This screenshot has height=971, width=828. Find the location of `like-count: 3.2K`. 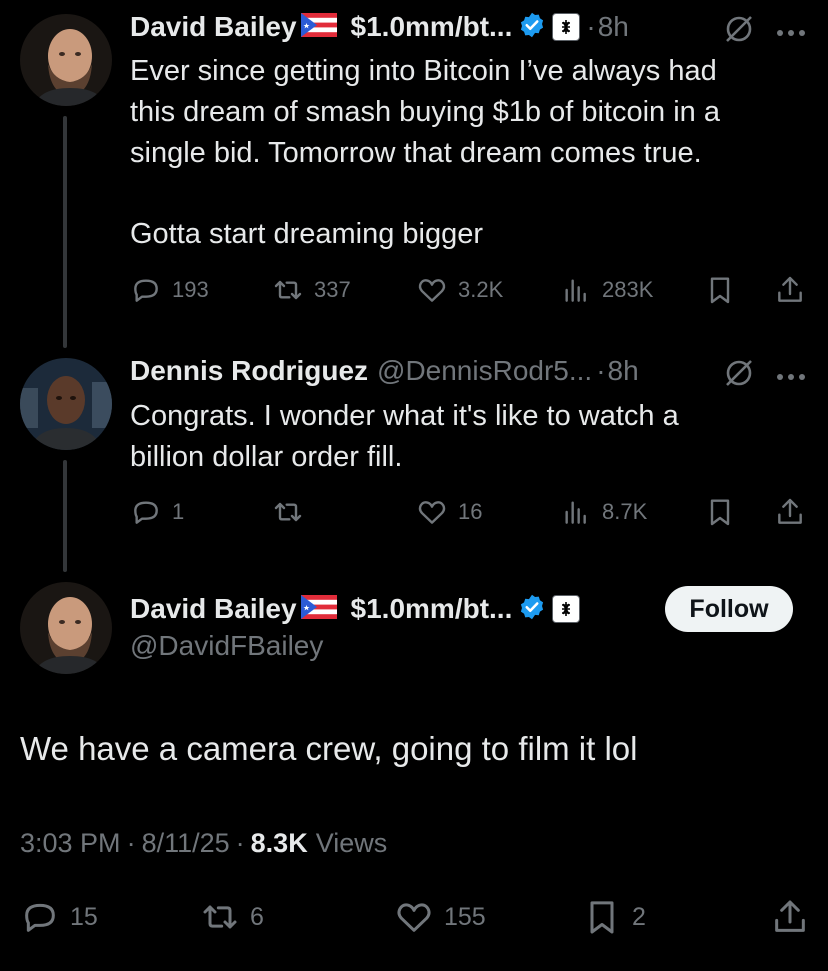

like-count: 3.2K is located at coordinates (481, 289).